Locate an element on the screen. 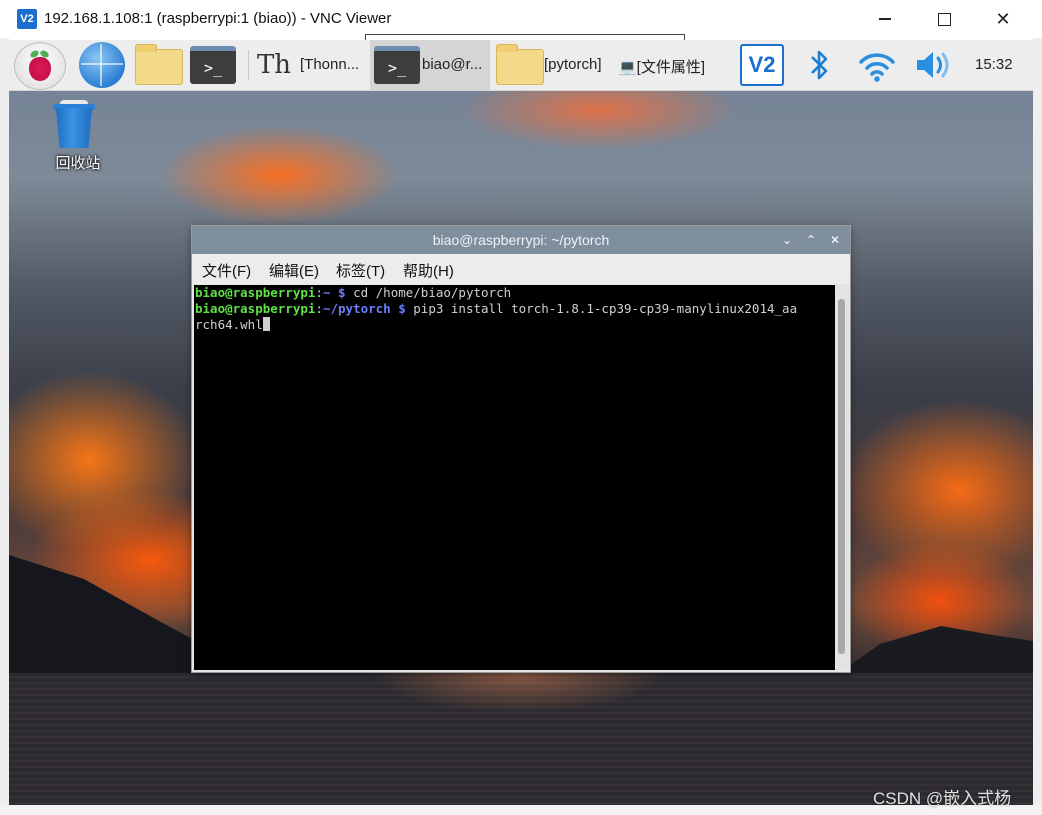 The image size is (1042, 815). trash-icon is located at coordinates (74, 128).